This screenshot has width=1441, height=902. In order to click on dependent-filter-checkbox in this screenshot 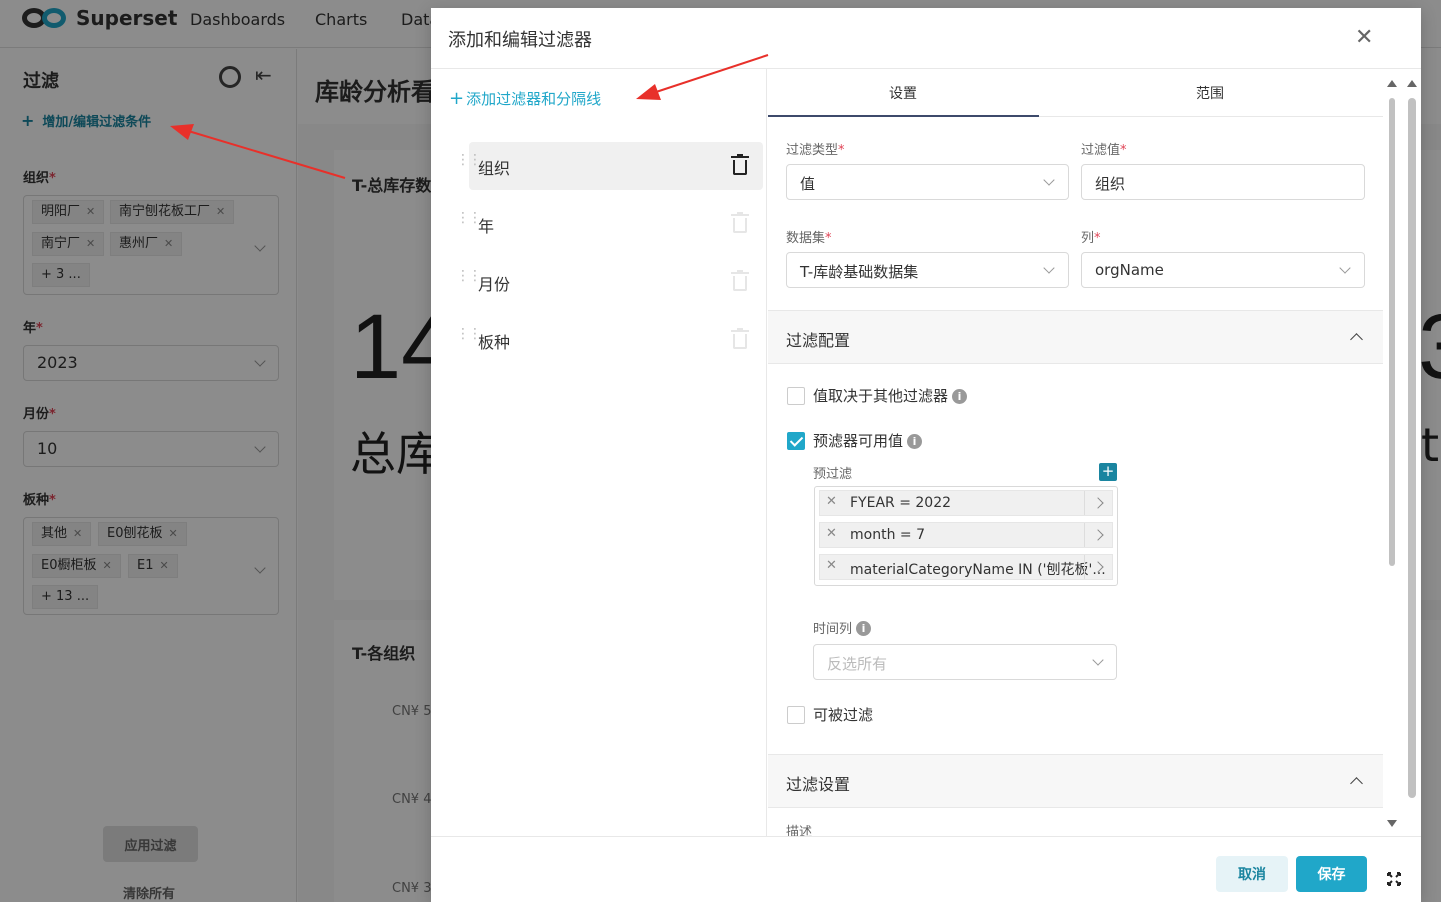, I will do `click(796, 396)`.